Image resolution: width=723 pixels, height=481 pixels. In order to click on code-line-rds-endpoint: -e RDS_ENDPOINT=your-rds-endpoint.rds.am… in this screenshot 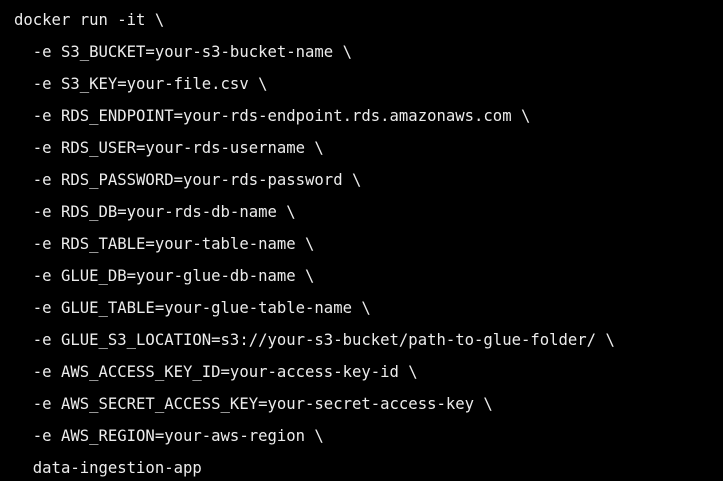, I will do `click(272, 116)`.